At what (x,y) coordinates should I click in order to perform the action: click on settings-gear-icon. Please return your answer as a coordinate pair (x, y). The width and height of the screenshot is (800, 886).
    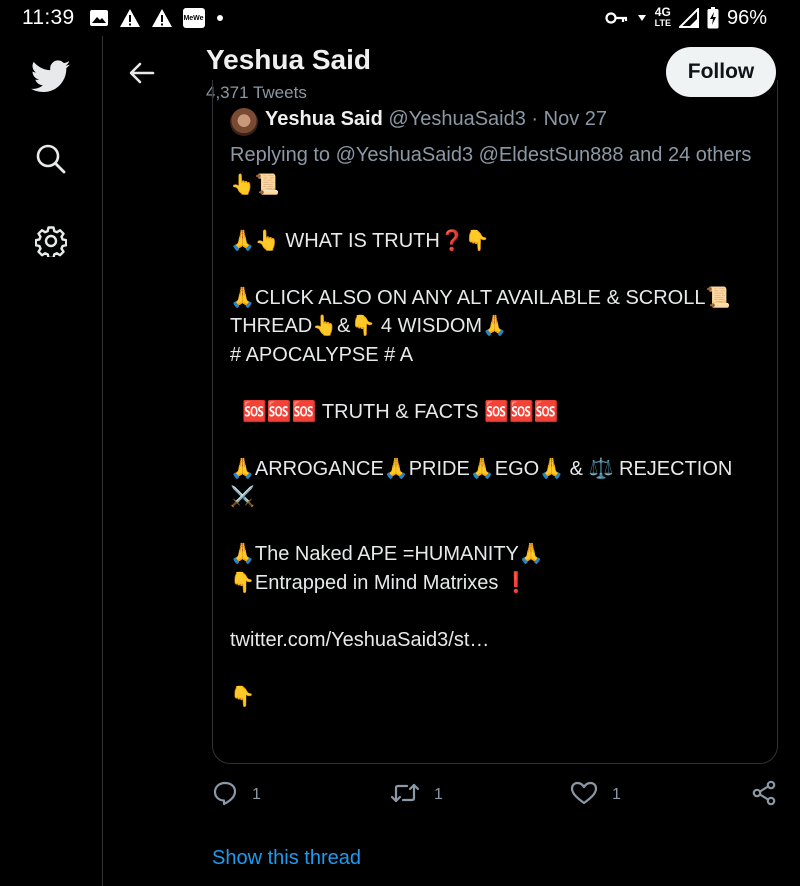
    Looking at the image, I should click on (51, 241).